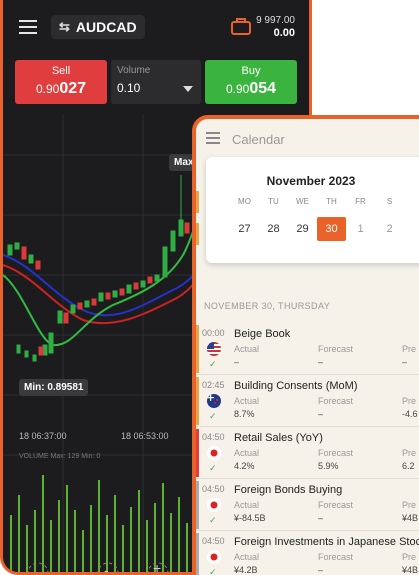 This screenshot has height=575, width=419. What do you see at coordinates (410, 414) in the screenshot?
I see `previous-value: -4.6` at bounding box center [410, 414].